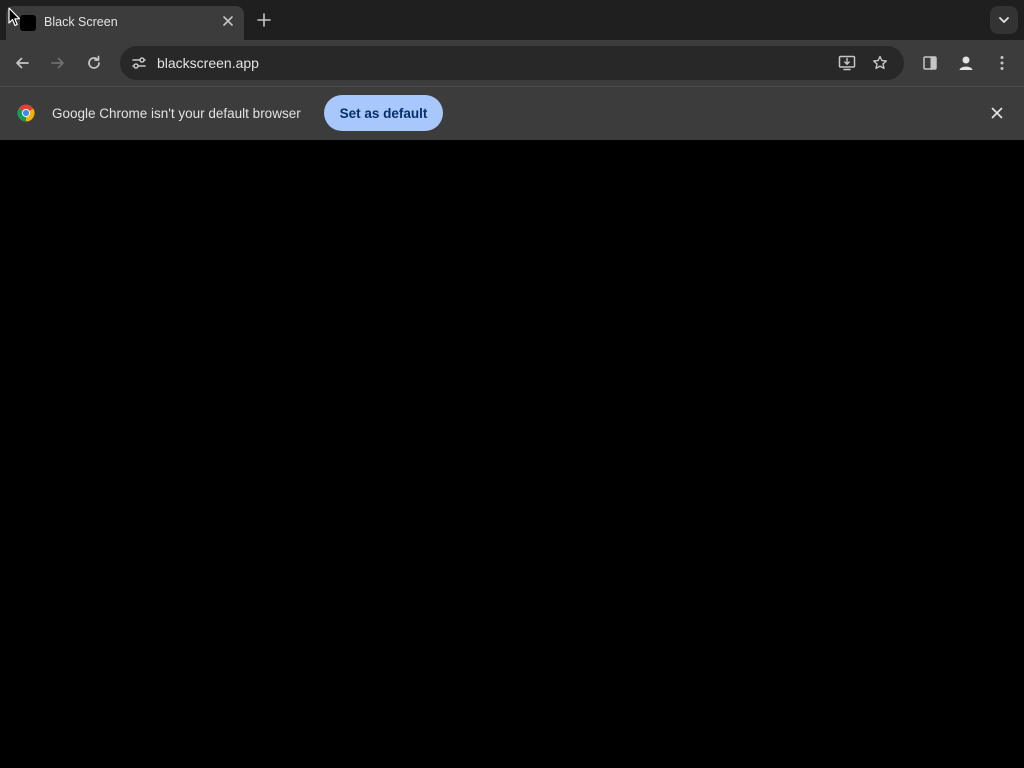  I want to click on browser-toolbar: blackscreen.app, so click(512, 63).